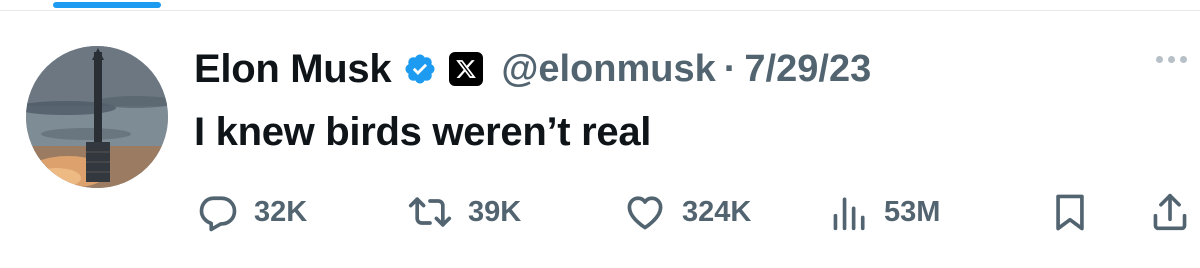  Describe the element at coordinates (430, 212) in the screenshot. I see `repost-icon` at that location.